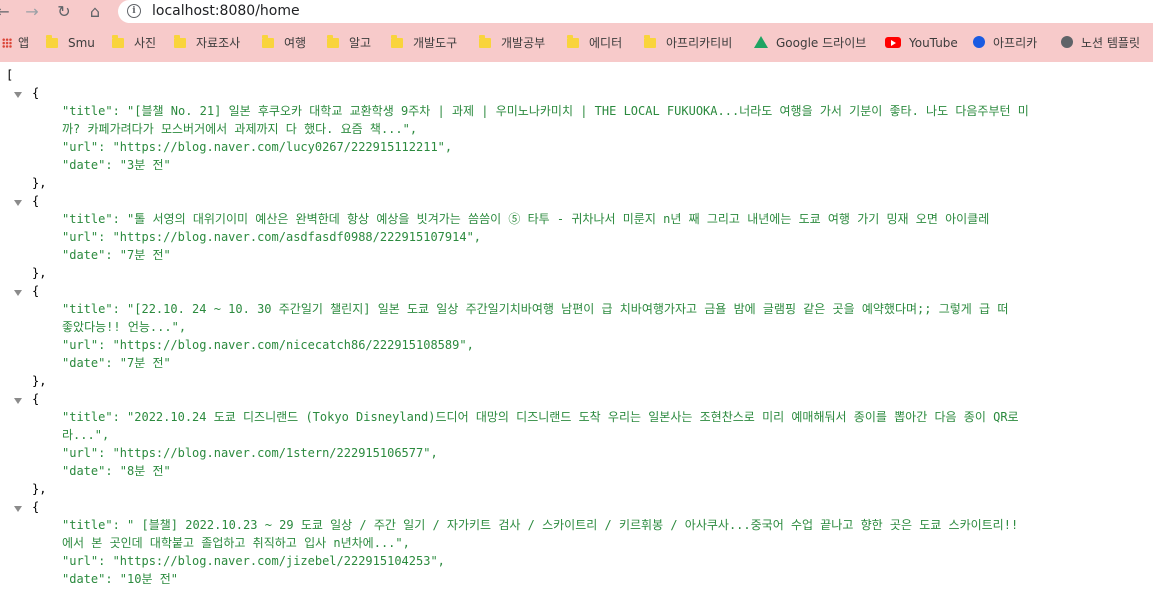 The image size is (1153, 590). I want to click on home-icon: ⌂, so click(95, 12).